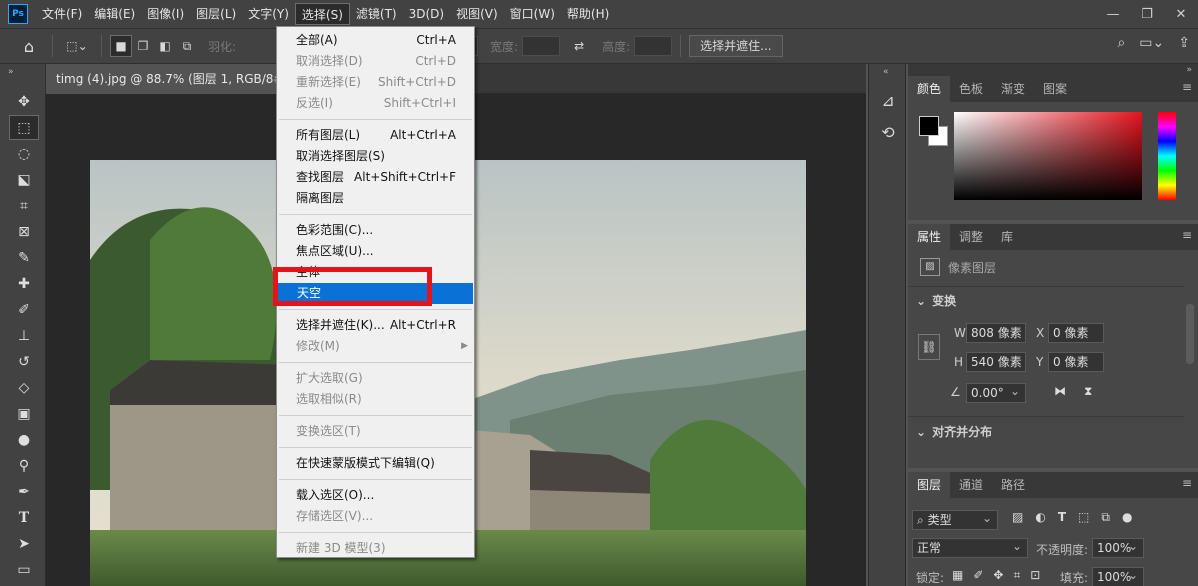 This screenshot has width=1198, height=586. Describe the element at coordinates (477, 14) in the screenshot. I see `menu-view: 视图(V)` at that location.